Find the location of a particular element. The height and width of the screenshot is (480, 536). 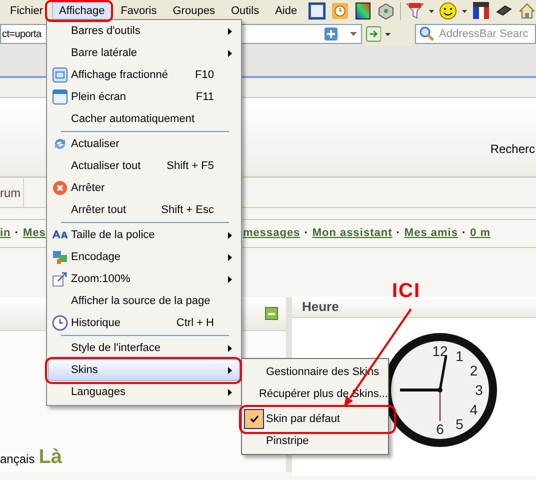

menu-item: Encodage is located at coordinates (144, 257).